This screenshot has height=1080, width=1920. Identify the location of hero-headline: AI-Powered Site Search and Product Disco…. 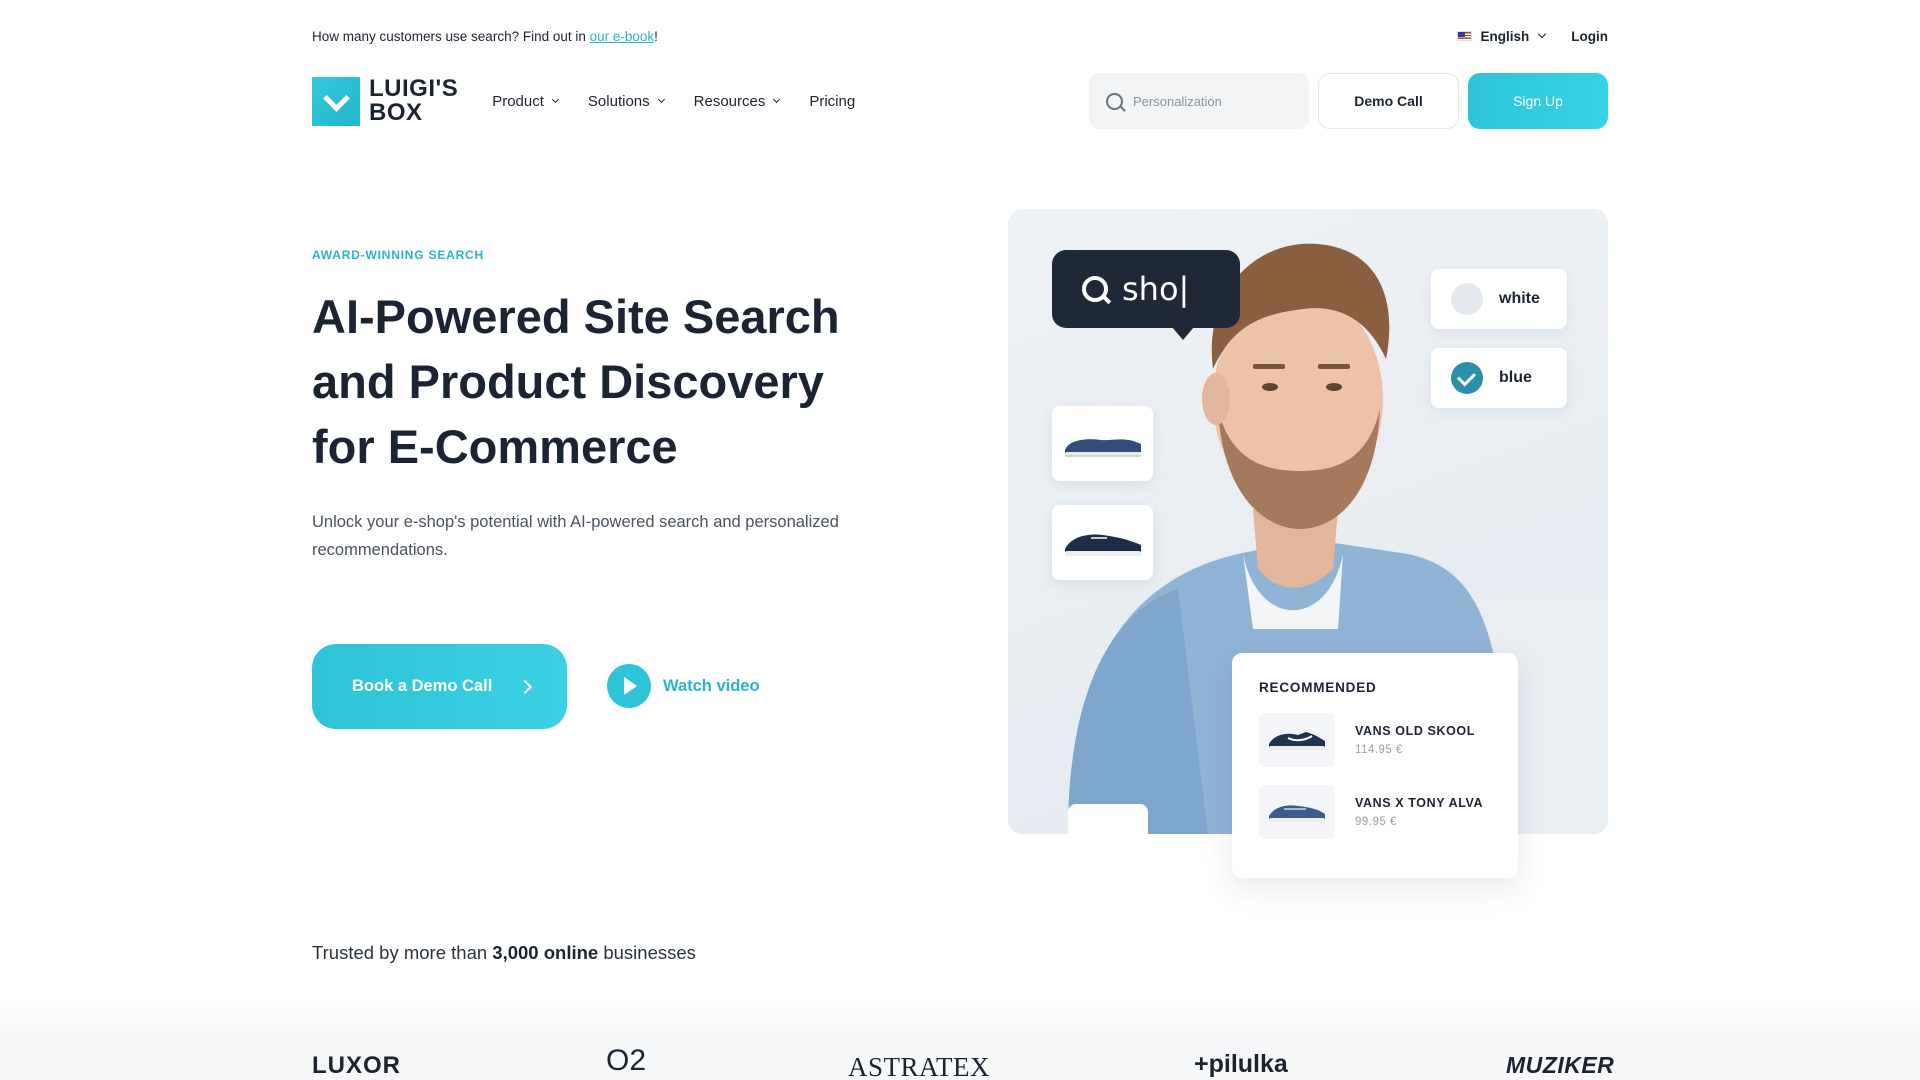
(592, 381).